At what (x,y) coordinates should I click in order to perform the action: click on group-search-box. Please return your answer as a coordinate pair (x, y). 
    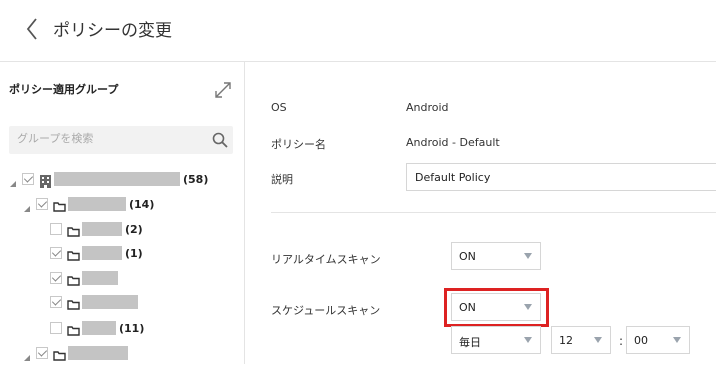
    Looking at the image, I should click on (121, 140).